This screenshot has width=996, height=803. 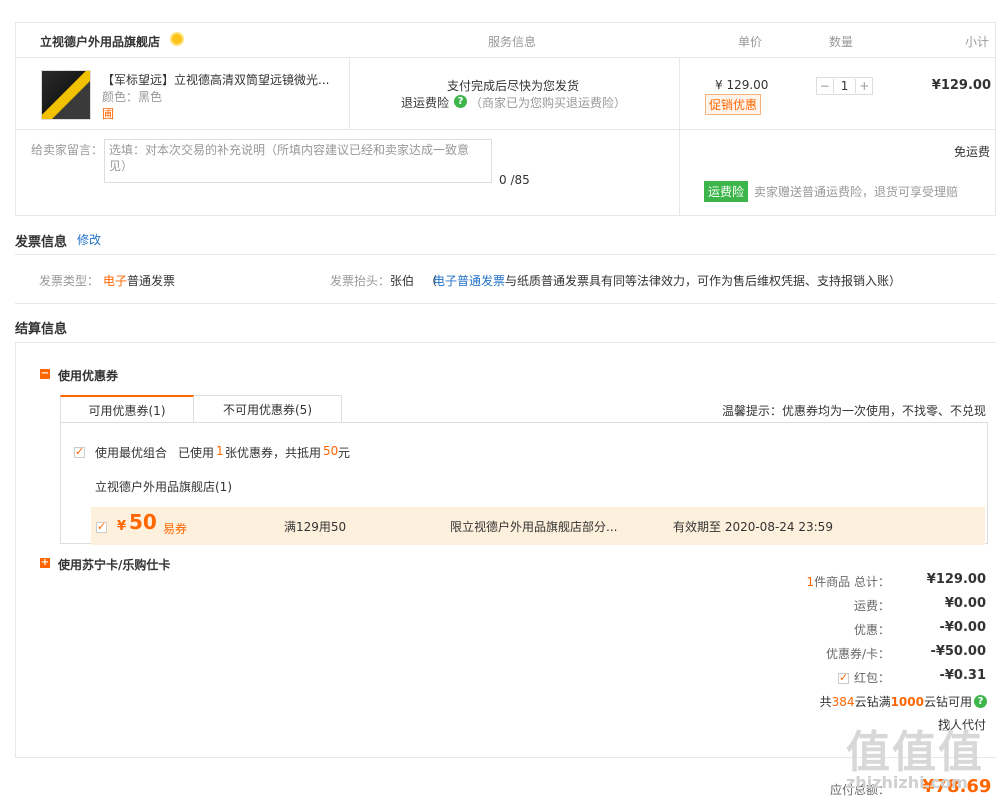 I want to click on invoice-header-value: 张伯, so click(x=402, y=281).